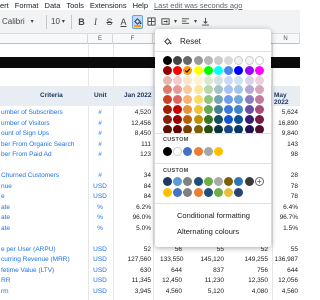 This screenshot has width=320, height=300. What do you see at coordinates (285, 228) in the screenshot?
I see `may-value-cell: 1.5%` at bounding box center [285, 228].